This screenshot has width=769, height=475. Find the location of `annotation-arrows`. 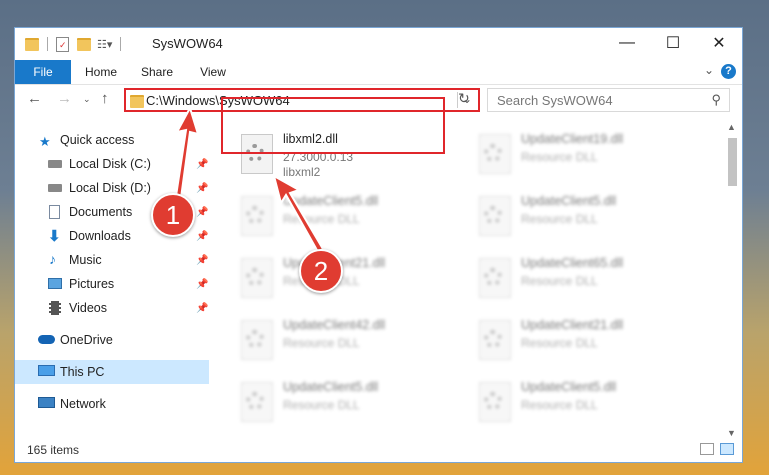

annotation-arrows is located at coordinates (249, 179).